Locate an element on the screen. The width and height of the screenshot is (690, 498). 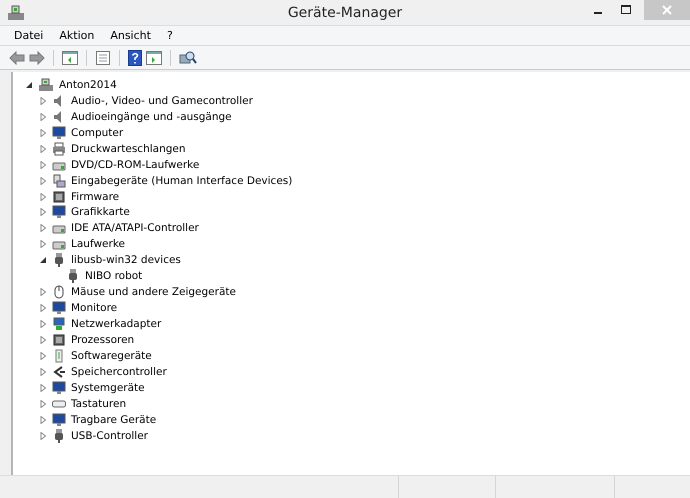
computer-icon is located at coordinates (46, 85).